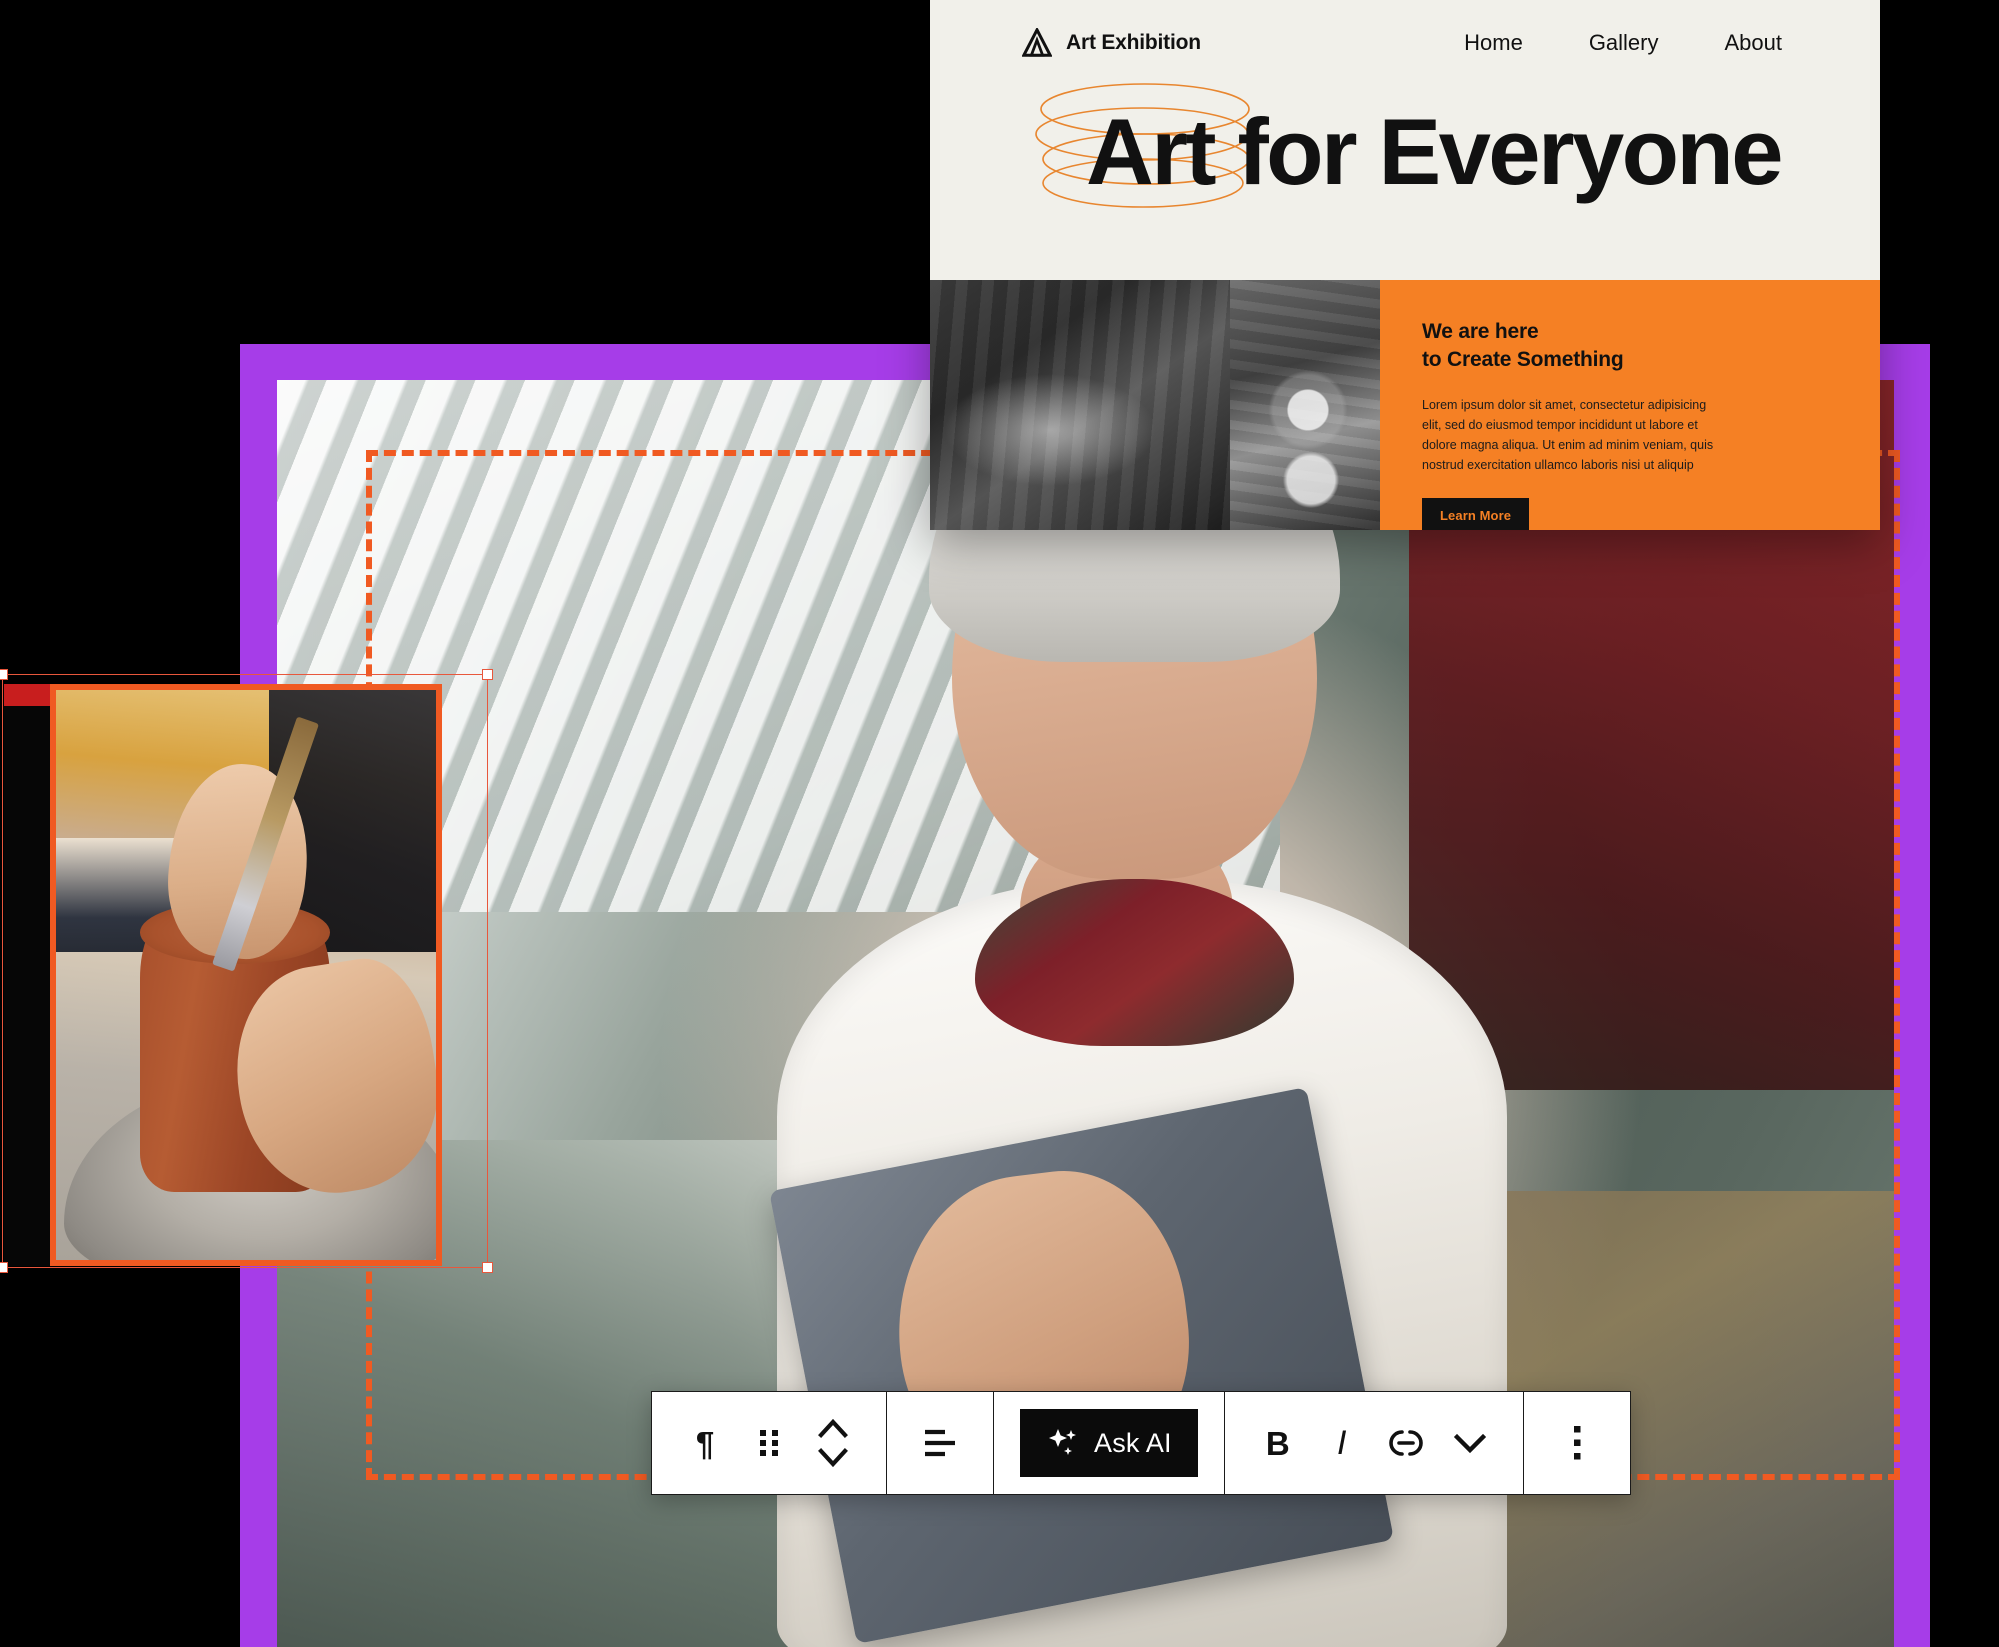  I want to click on toolbar-group-text-format: B I, so click(1374, 1443).